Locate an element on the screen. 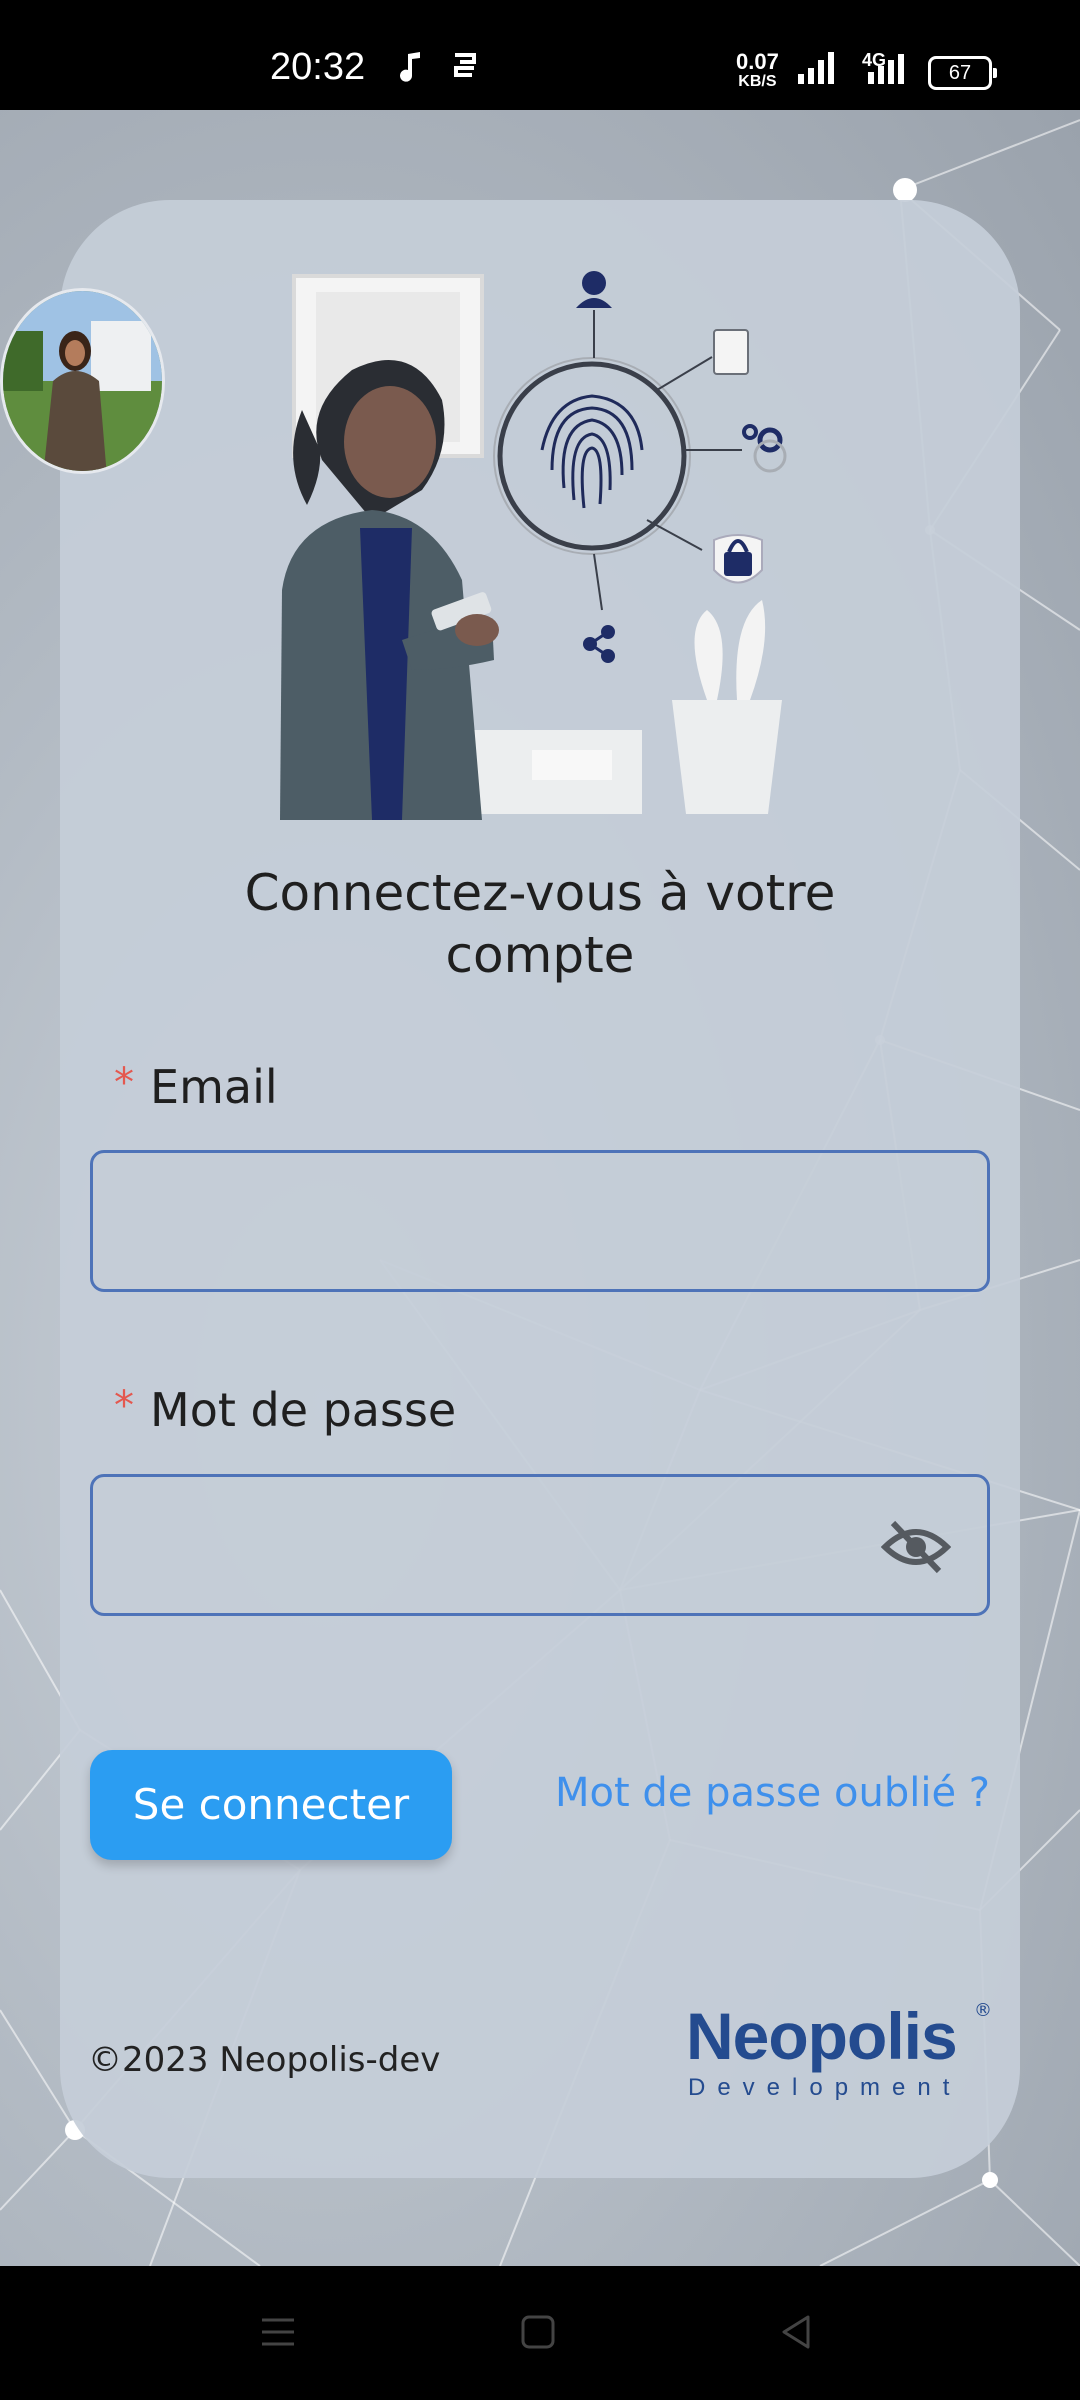 The image size is (1080, 2400). neopolis-logo: Neopolis Development ® is located at coordinates (841, 2053).